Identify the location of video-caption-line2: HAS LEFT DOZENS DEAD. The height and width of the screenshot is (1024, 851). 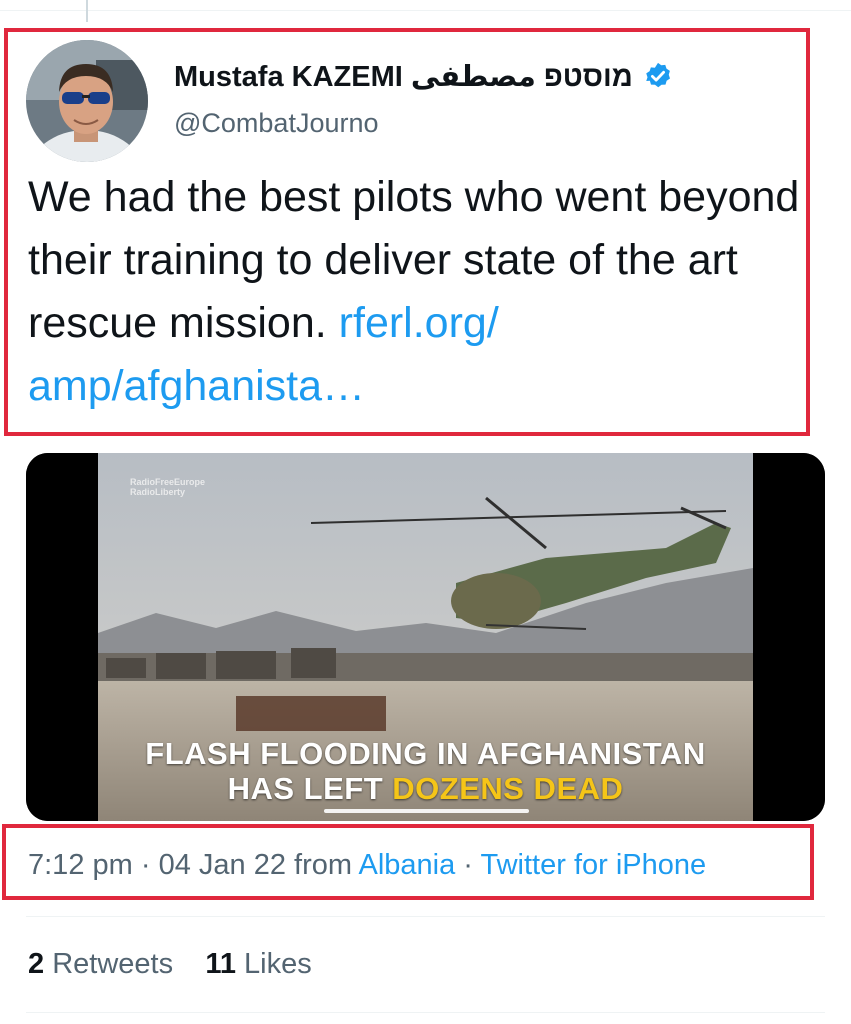
(425, 789).